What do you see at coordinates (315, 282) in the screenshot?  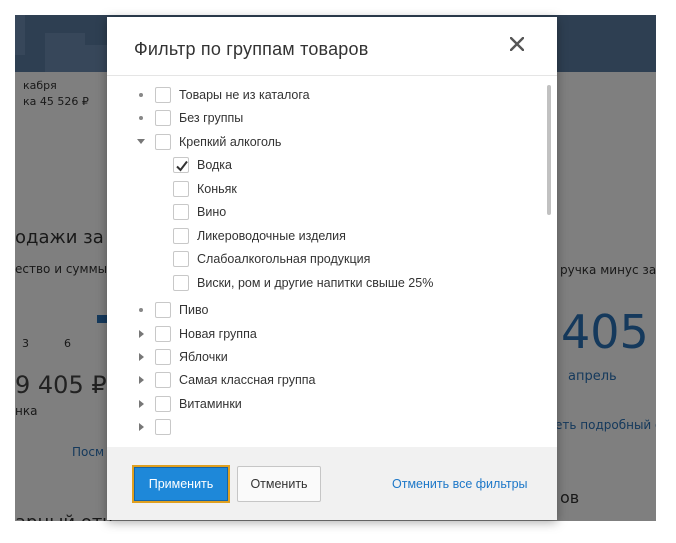 I see `tree-item-label: Виски, ром и другие напитки свыше 25%` at bounding box center [315, 282].